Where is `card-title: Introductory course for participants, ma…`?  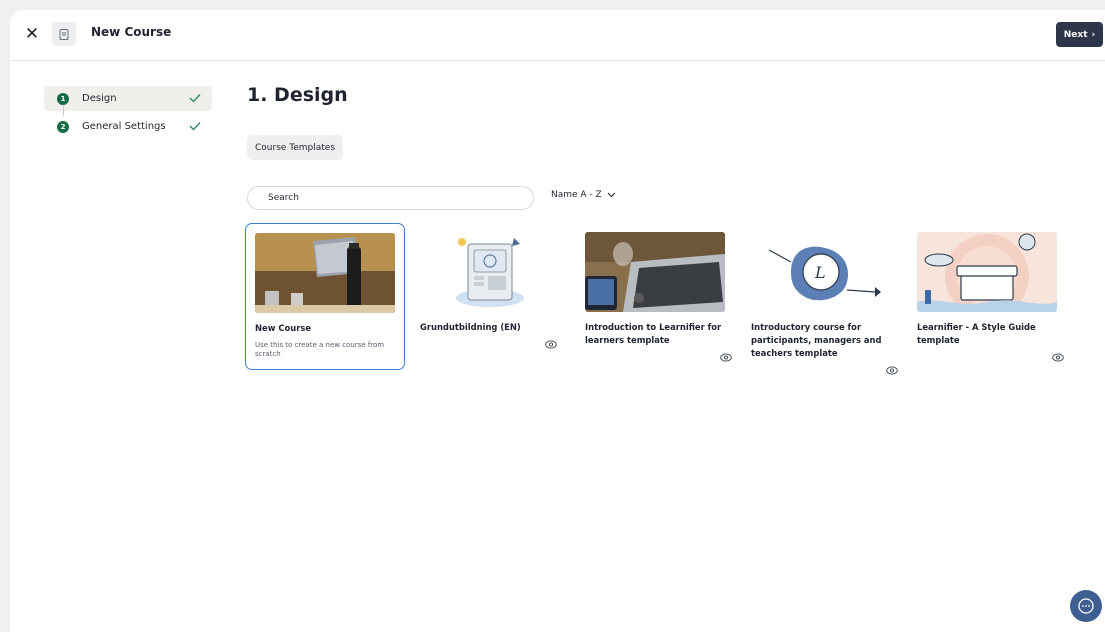
card-title: Introductory course for participants, ma… is located at coordinates (816, 340).